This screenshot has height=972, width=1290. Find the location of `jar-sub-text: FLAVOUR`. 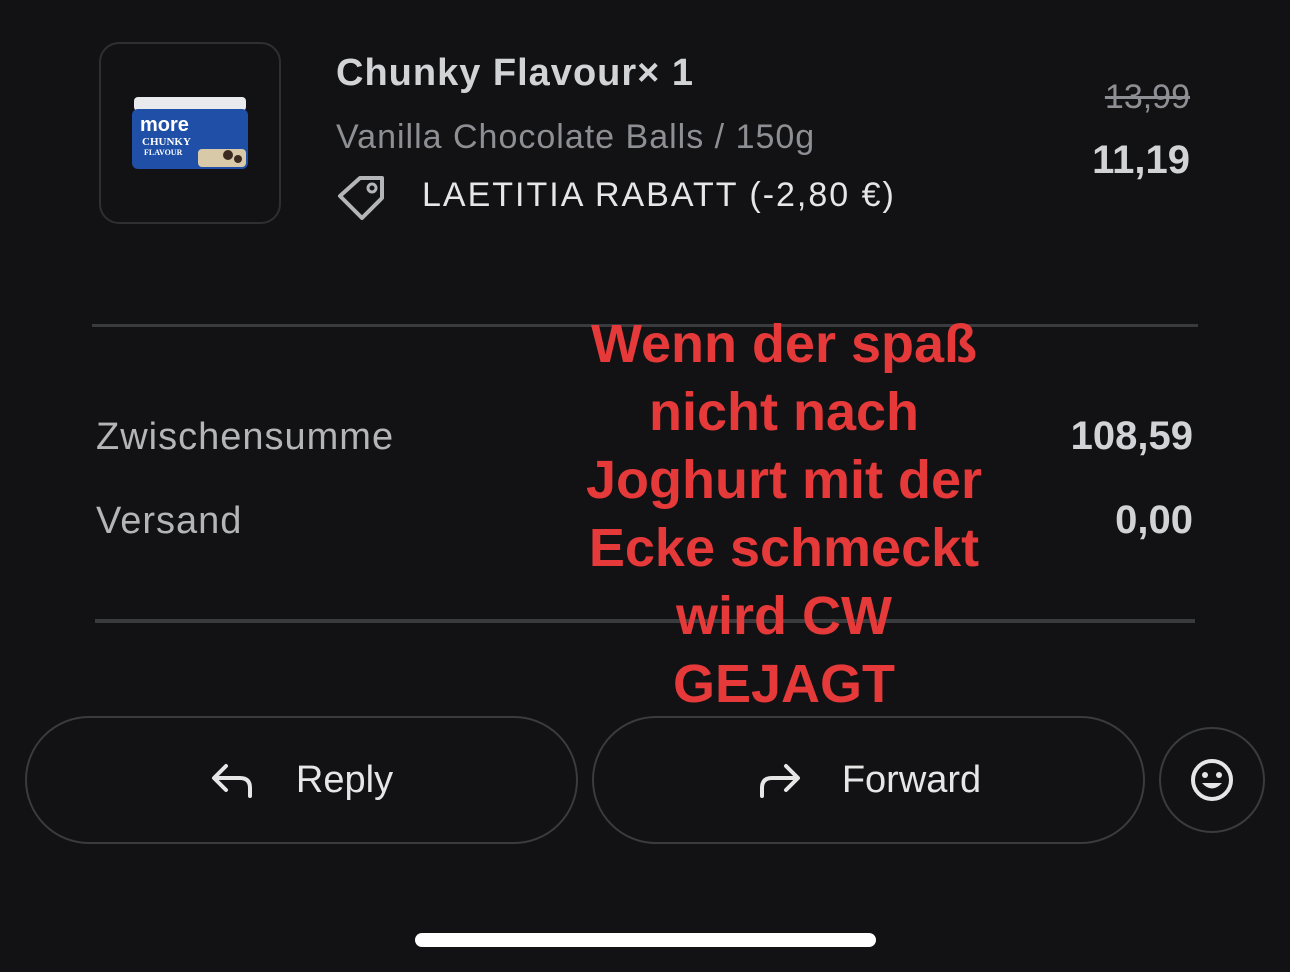

jar-sub-text: FLAVOUR is located at coordinates (163, 152).